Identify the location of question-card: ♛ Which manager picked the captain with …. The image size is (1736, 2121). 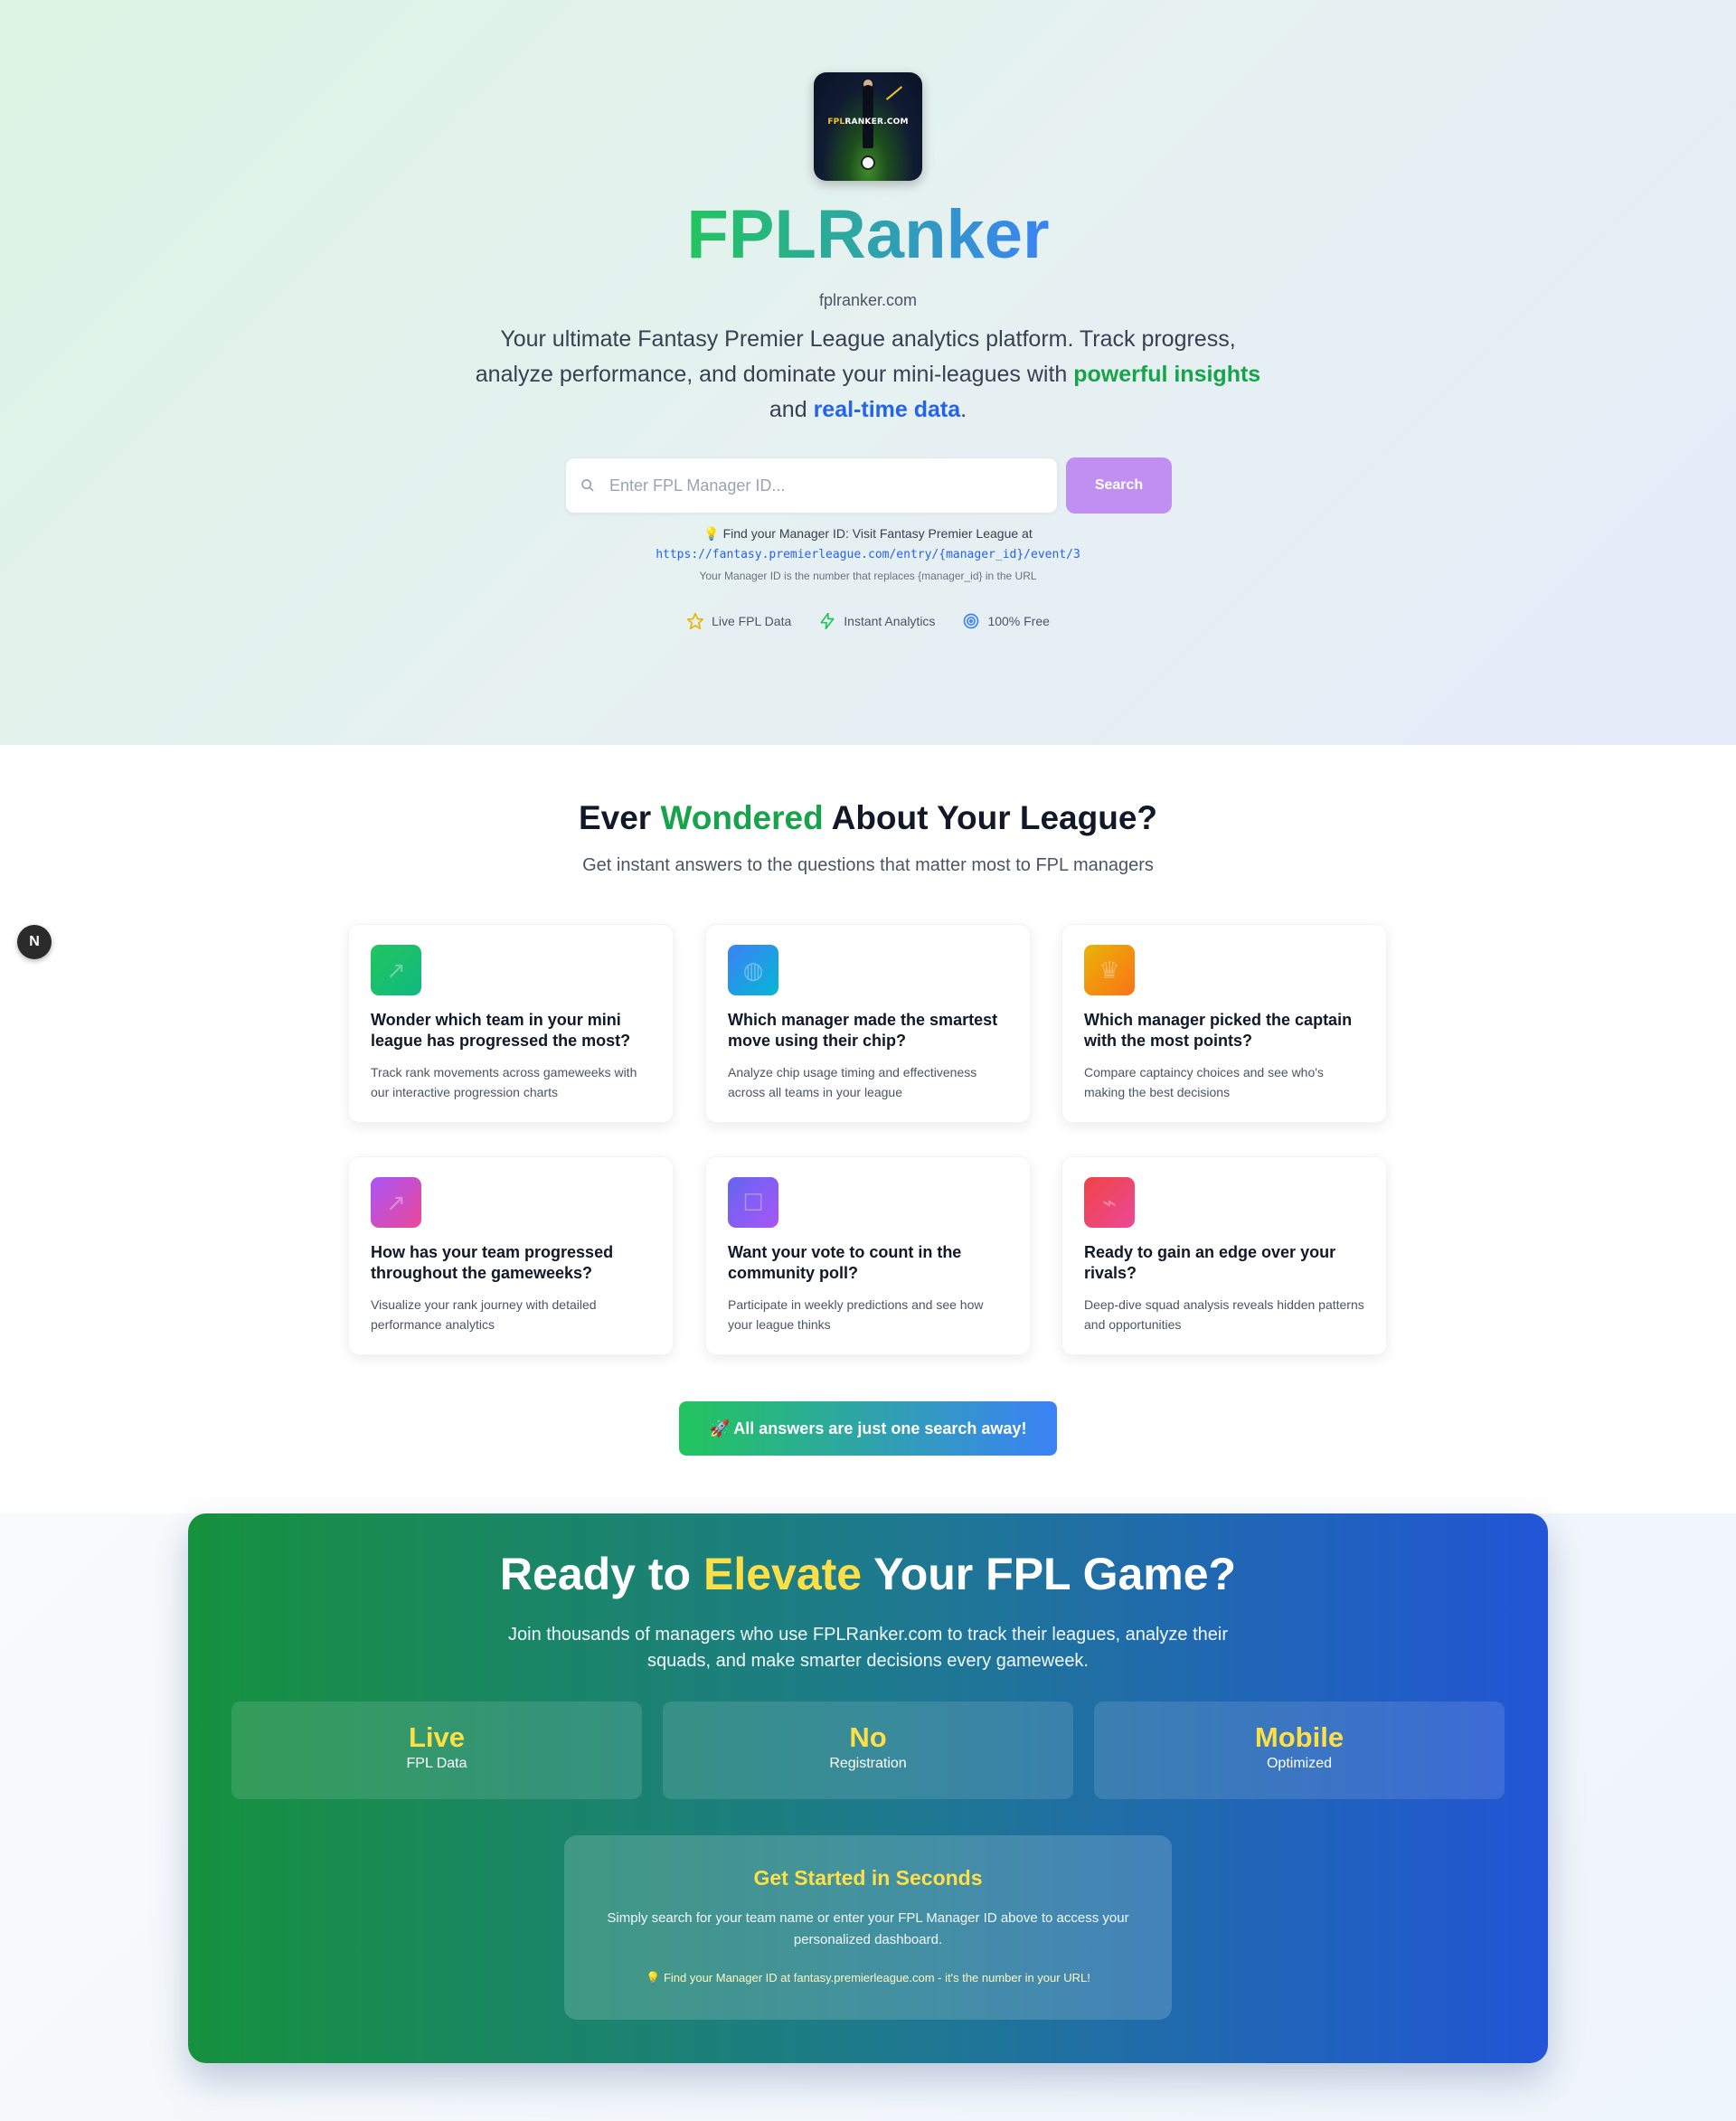
(1224, 1023).